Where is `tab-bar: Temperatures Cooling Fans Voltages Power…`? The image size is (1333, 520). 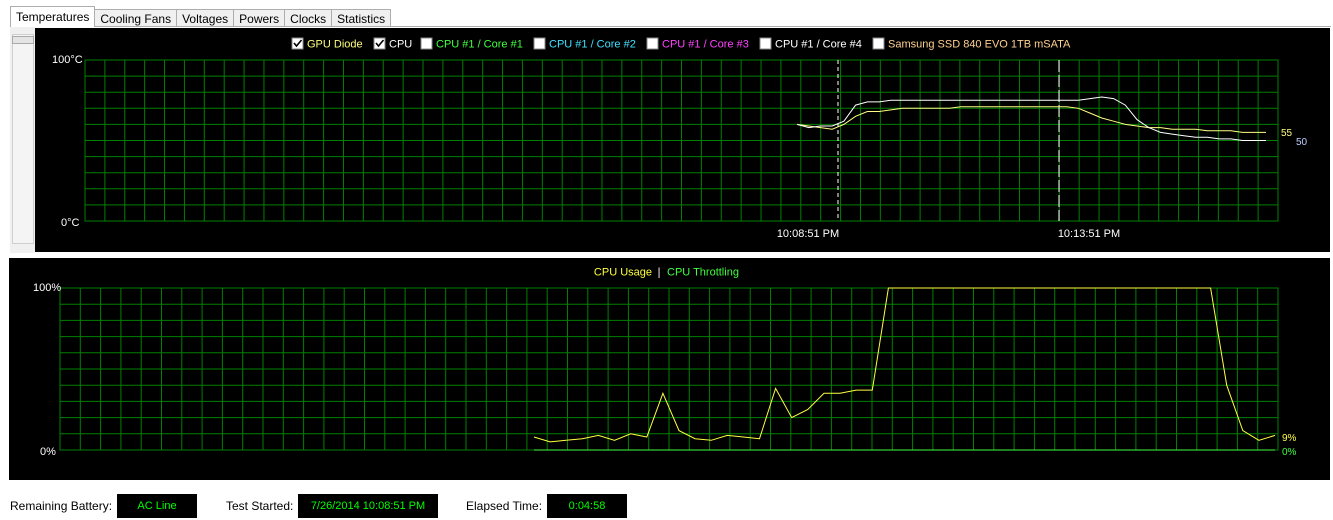 tab-bar: Temperatures Cooling Fans Voltages Power… is located at coordinates (201, 16).